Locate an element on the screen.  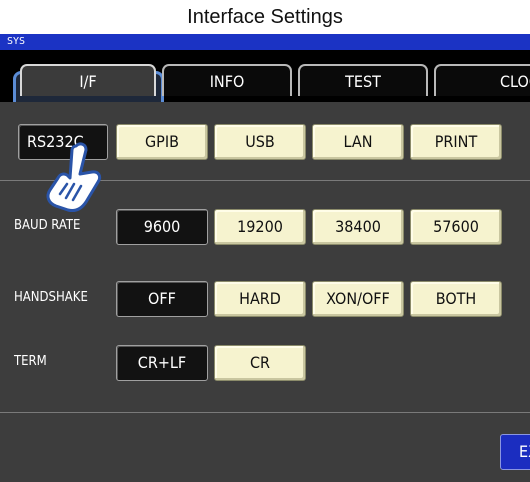
interface-print-button: PRINT is located at coordinates (456, 142).